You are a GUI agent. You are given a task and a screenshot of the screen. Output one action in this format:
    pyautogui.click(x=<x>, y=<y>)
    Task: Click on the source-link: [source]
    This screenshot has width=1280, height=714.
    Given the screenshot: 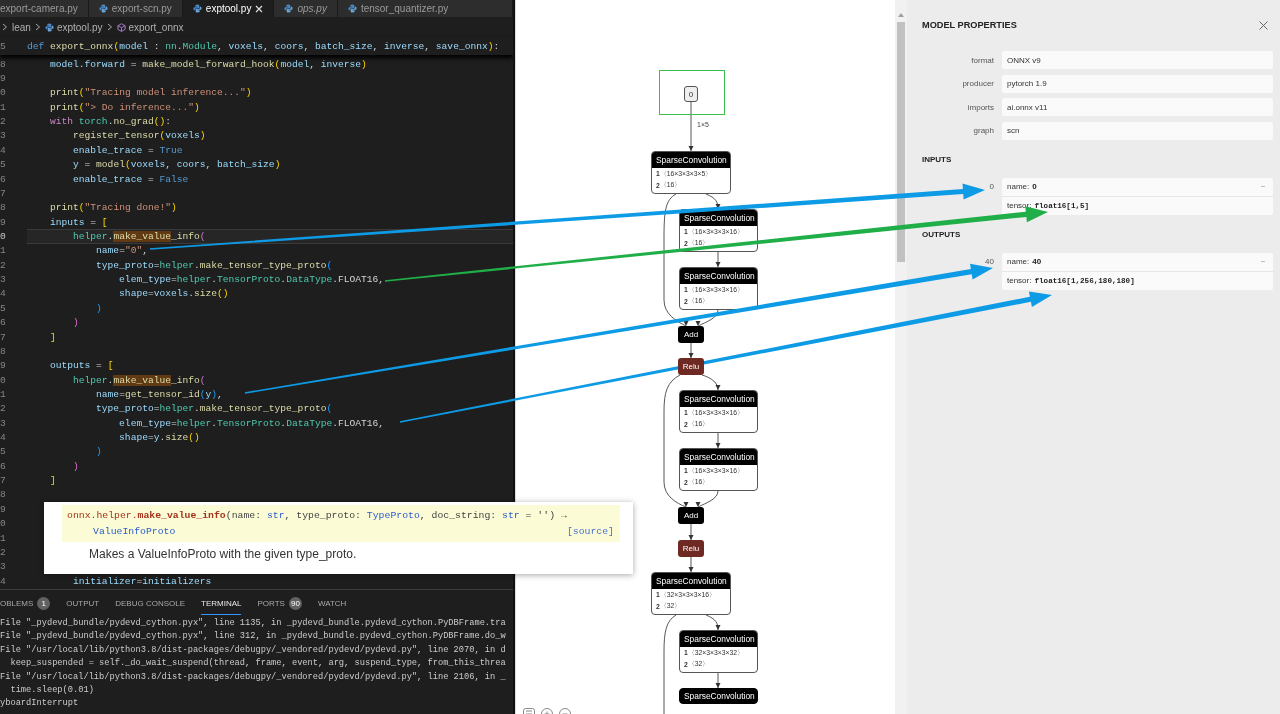 What is the action you would take?
    pyautogui.click(x=590, y=532)
    